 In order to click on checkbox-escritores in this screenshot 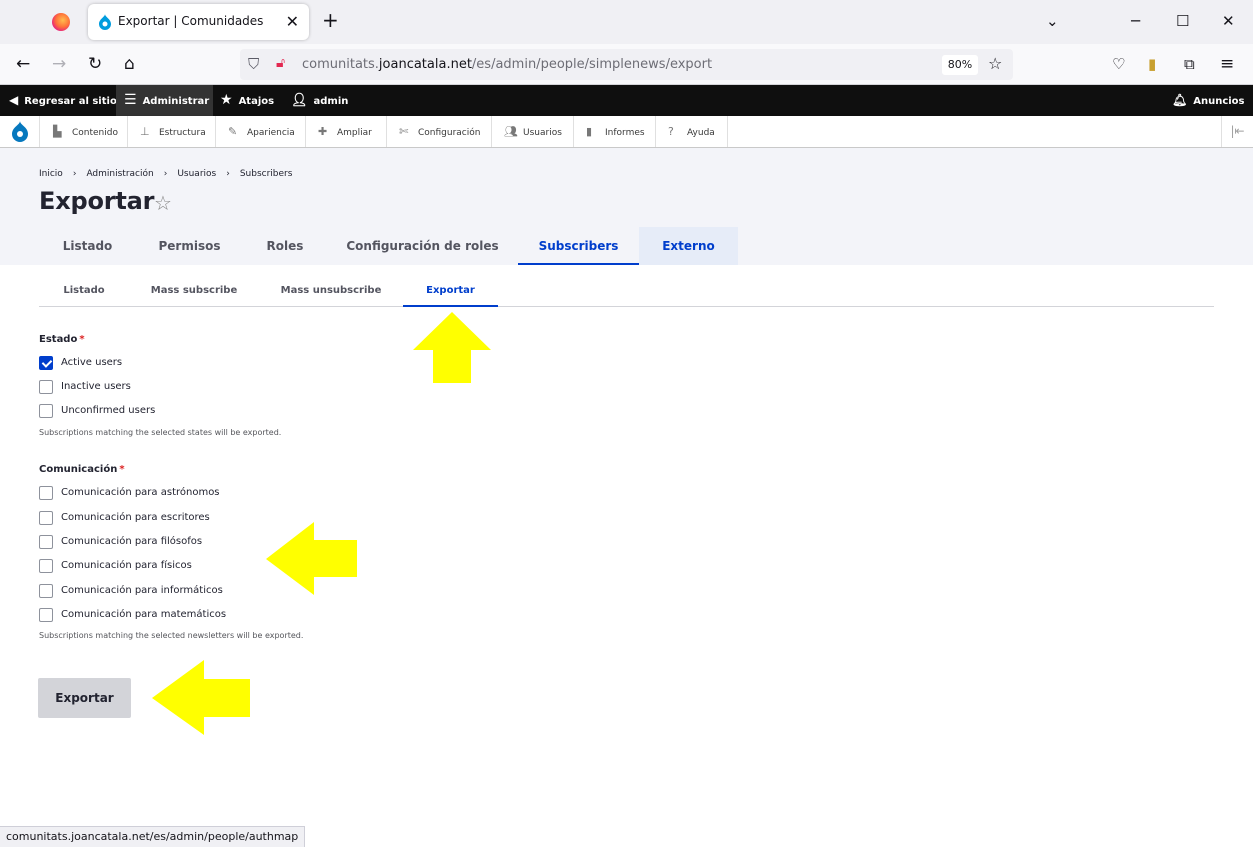, I will do `click(46, 518)`.